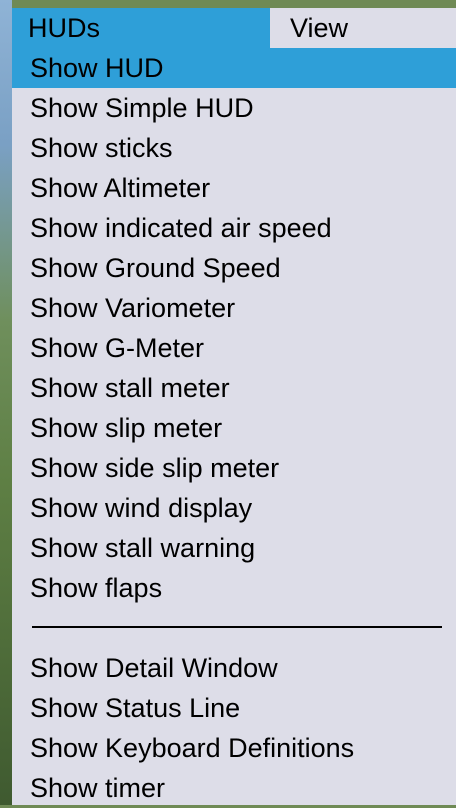 Image resolution: width=456 pixels, height=808 pixels. What do you see at coordinates (234, 228) in the screenshot?
I see `menu-item-show-indicated-air-speed: Show indicated air speed` at bounding box center [234, 228].